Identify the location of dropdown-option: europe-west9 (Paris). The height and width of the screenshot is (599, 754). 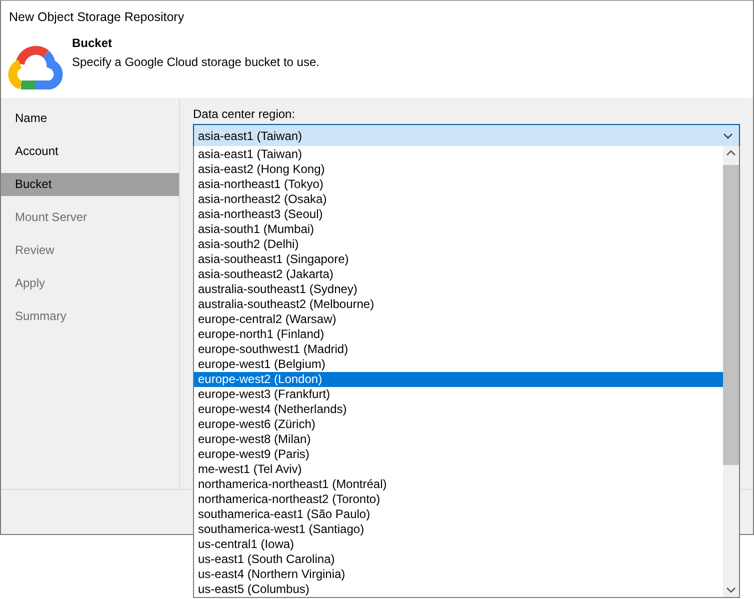
(458, 454).